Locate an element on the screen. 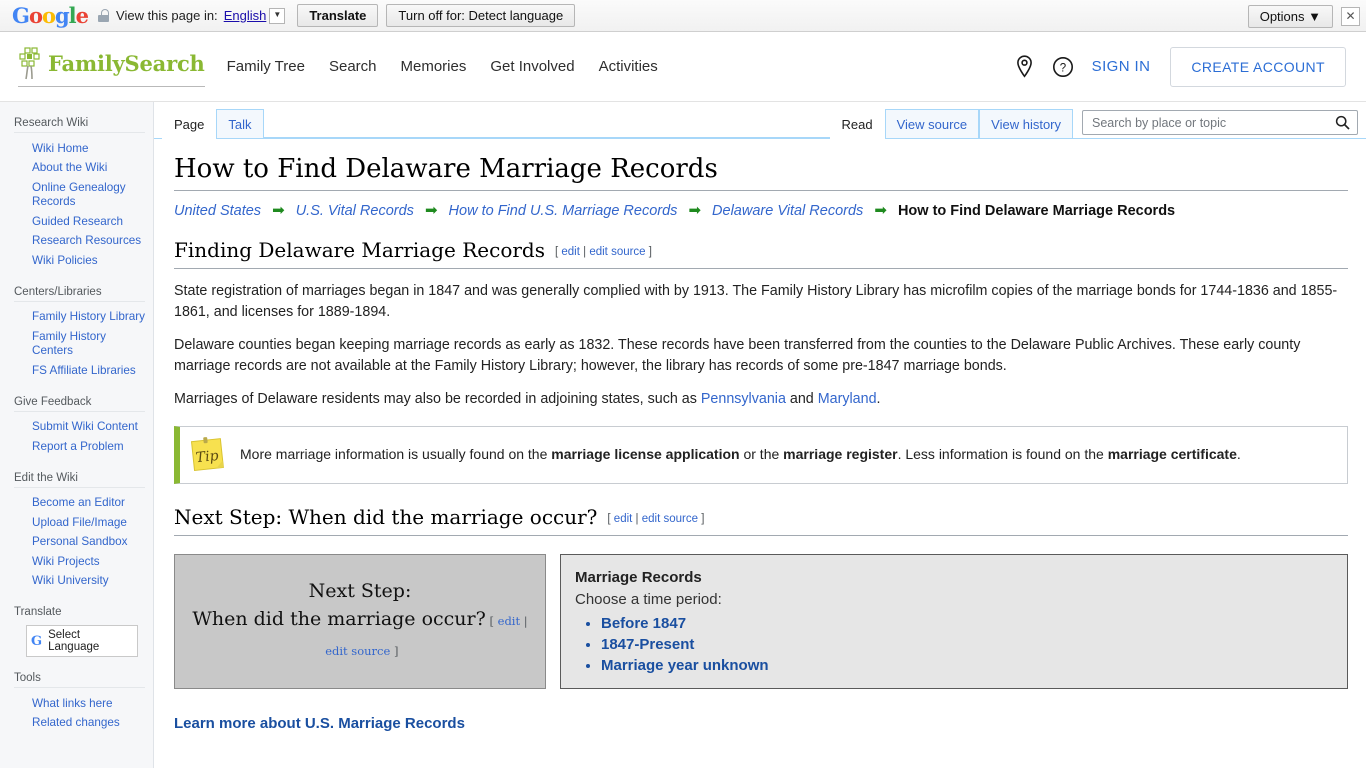  link-before-1847: Before 1847 is located at coordinates (643, 623).